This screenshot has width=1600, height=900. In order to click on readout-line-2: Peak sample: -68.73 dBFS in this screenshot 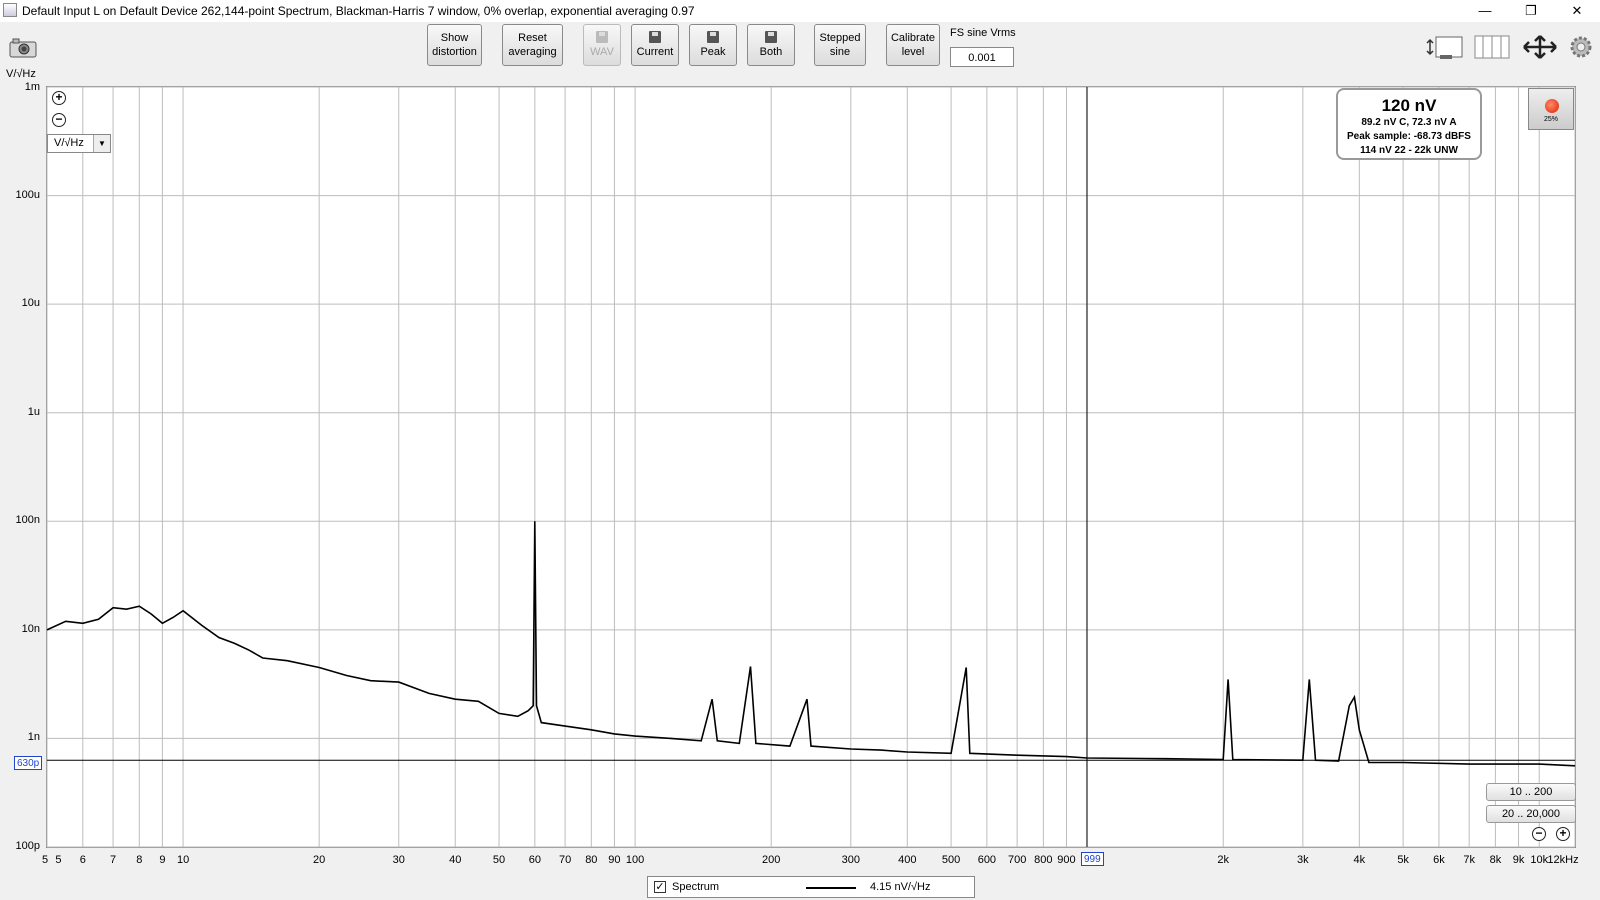, I will do `click(1409, 136)`.